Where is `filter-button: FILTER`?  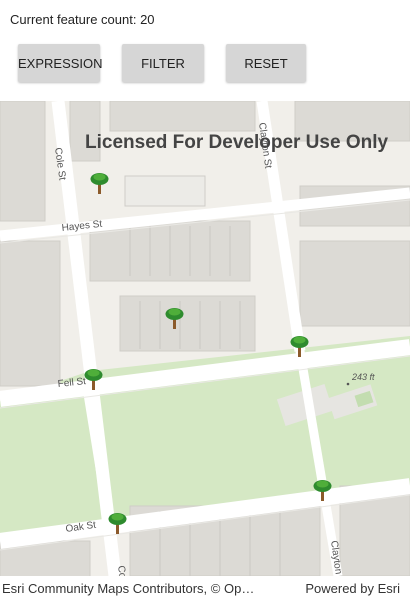
filter-button: FILTER is located at coordinates (163, 63).